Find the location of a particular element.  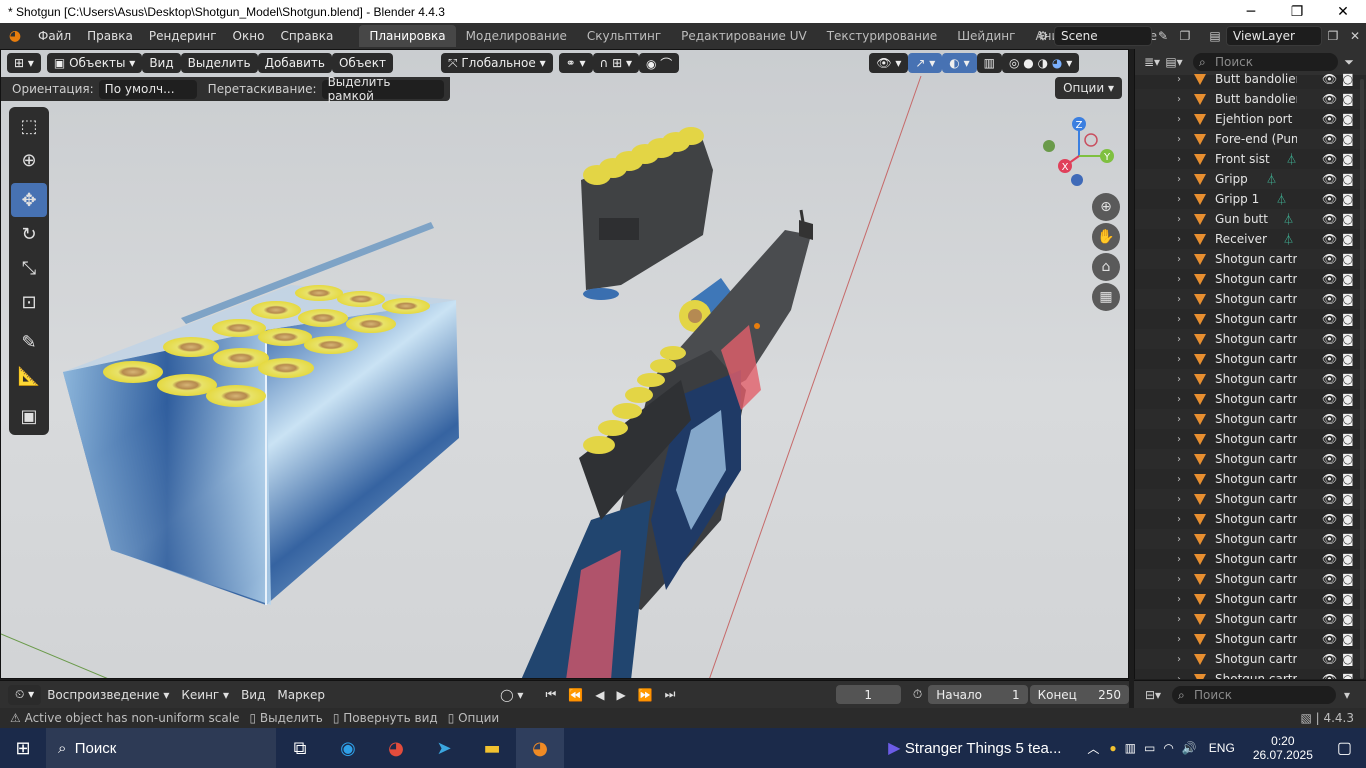

gizmo-toggle-icon: ↗ ▾ is located at coordinates (925, 63).